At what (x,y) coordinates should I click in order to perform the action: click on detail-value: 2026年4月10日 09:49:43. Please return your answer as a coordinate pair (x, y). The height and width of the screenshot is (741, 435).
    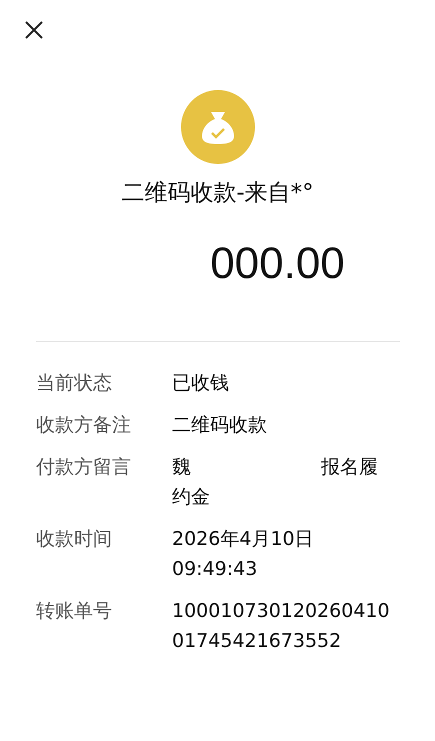
    Looking at the image, I should click on (243, 554).